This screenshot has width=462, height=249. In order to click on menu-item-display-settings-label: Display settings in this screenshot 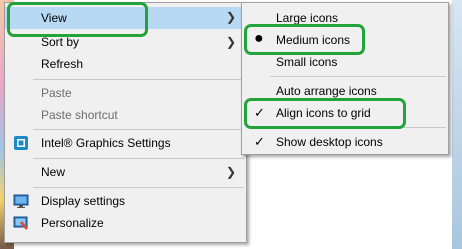, I will do `click(83, 201)`.